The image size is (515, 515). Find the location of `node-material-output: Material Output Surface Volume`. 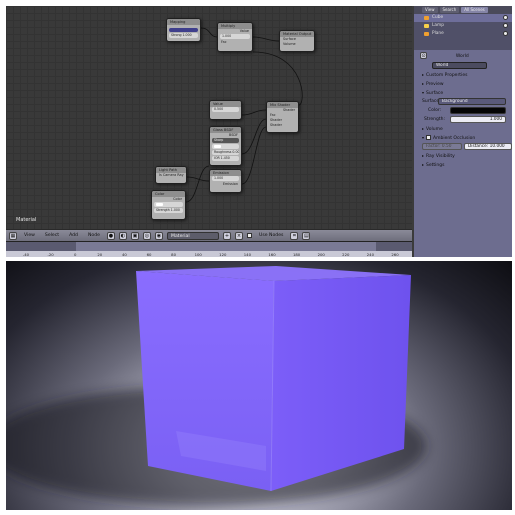

node-material-output: Material Output Surface Volume is located at coordinates (297, 41).